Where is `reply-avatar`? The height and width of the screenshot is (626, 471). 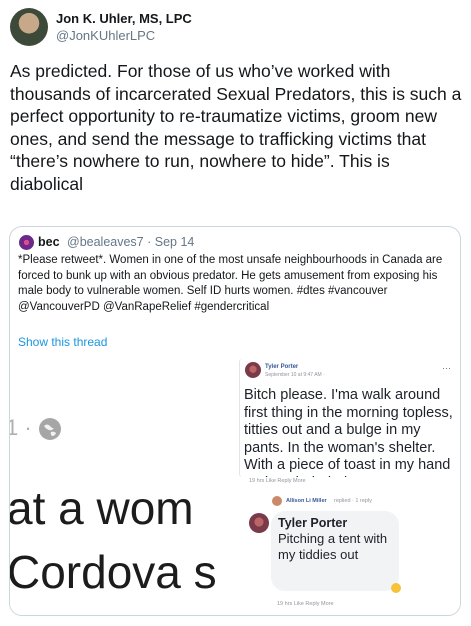 reply-avatar is located at coordinates (277, 501).